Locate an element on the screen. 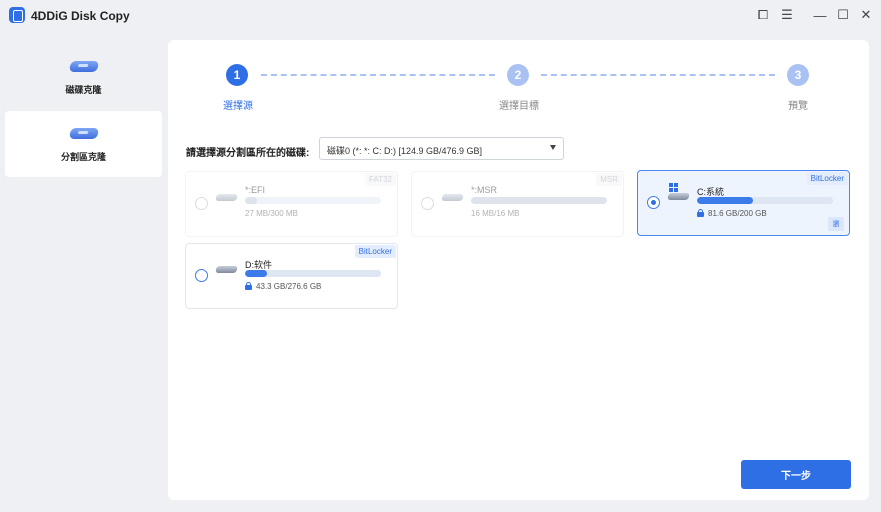 This screenshot has width=881, height=512. partition-name: *:EFI is located at coordinates (255, 190).